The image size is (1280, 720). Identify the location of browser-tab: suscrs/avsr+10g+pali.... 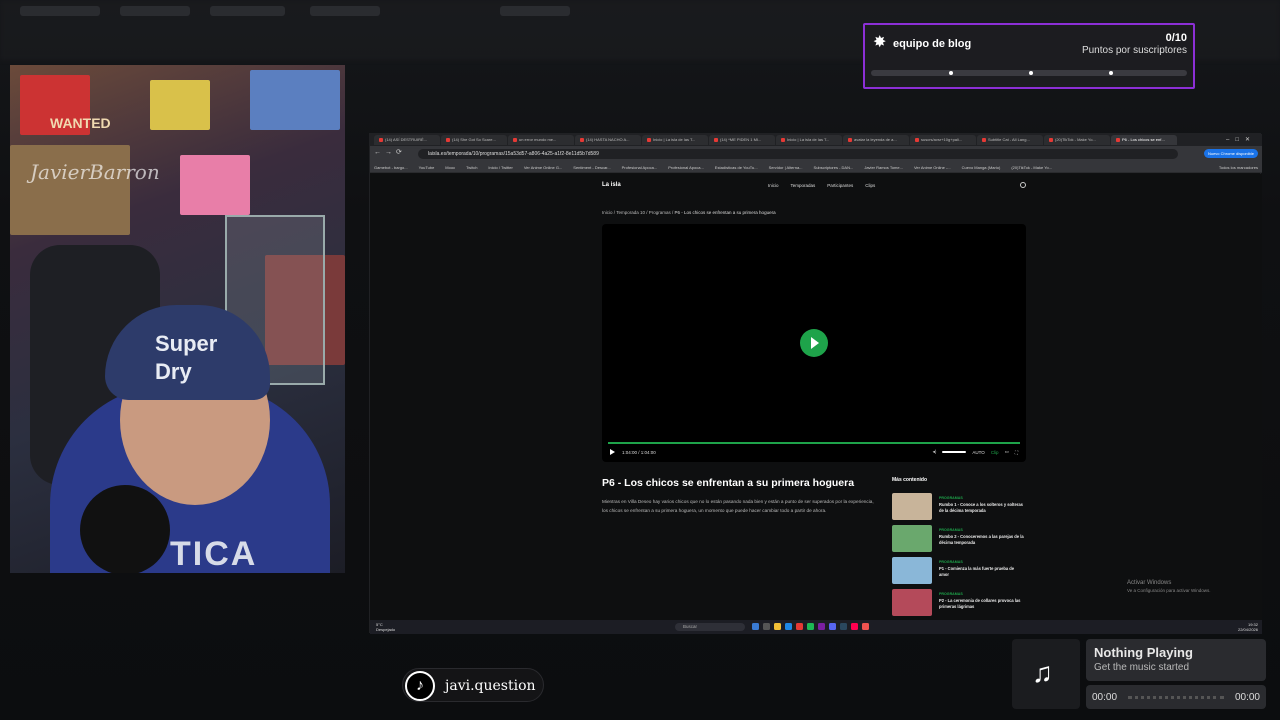
(943, 140).